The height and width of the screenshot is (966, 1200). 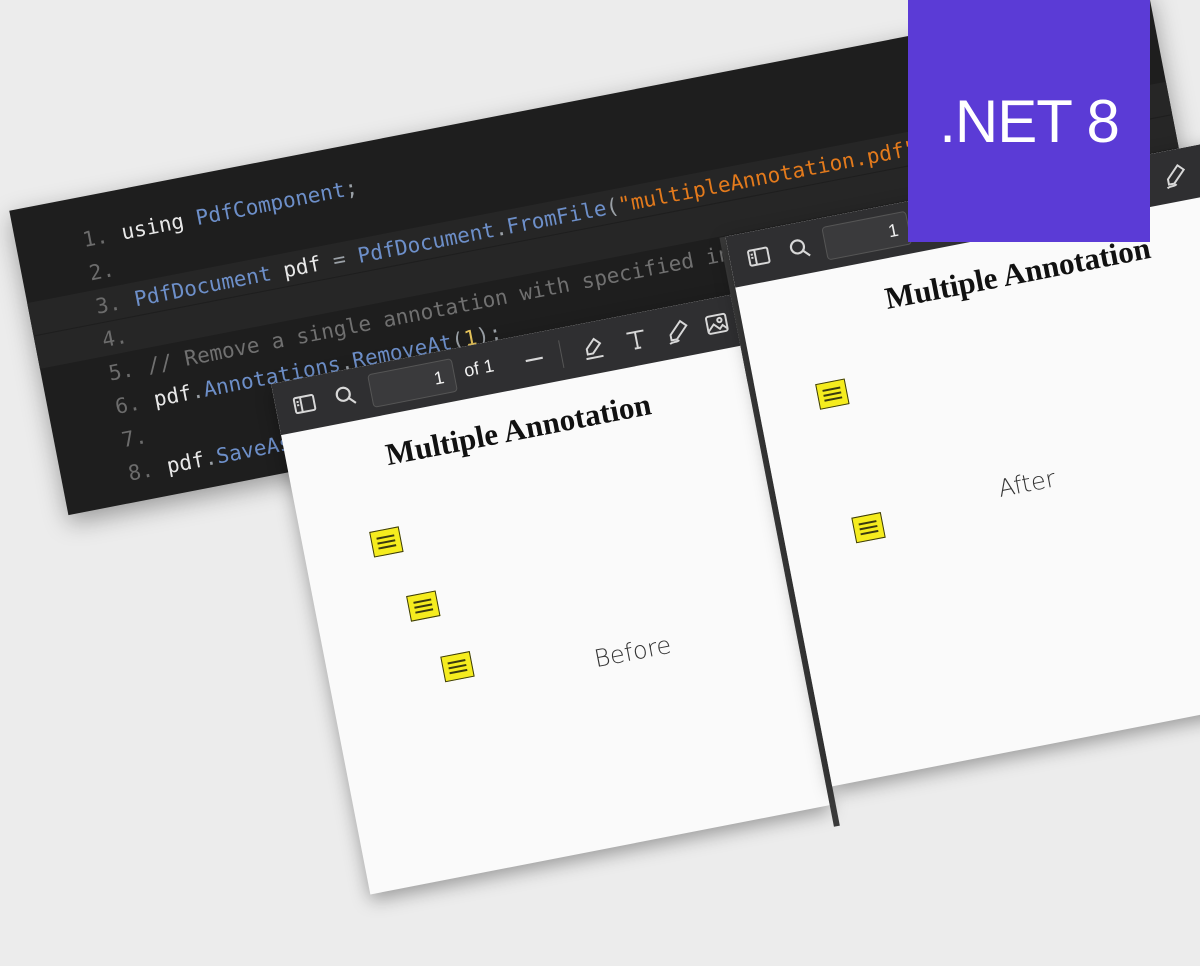 I want to click on before-caption: Before, so click(x=633, y=652).